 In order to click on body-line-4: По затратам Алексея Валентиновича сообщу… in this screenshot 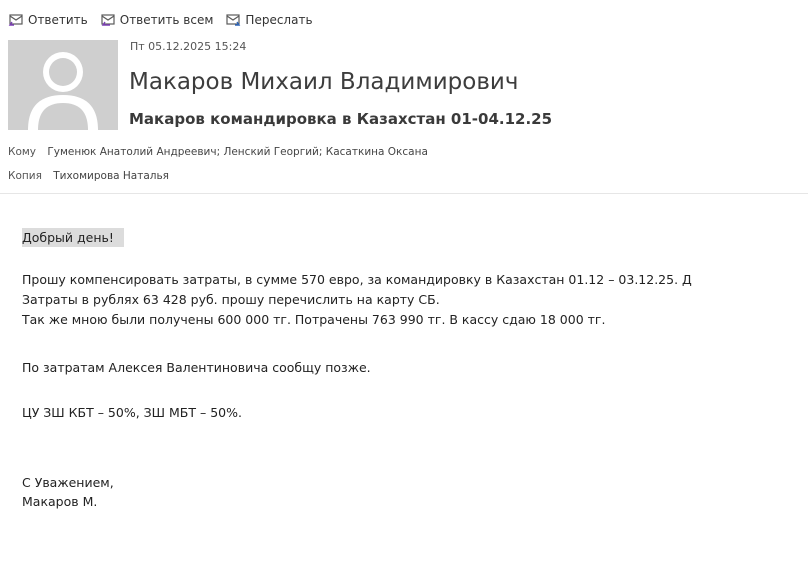, I will do `click(196, 367)`.